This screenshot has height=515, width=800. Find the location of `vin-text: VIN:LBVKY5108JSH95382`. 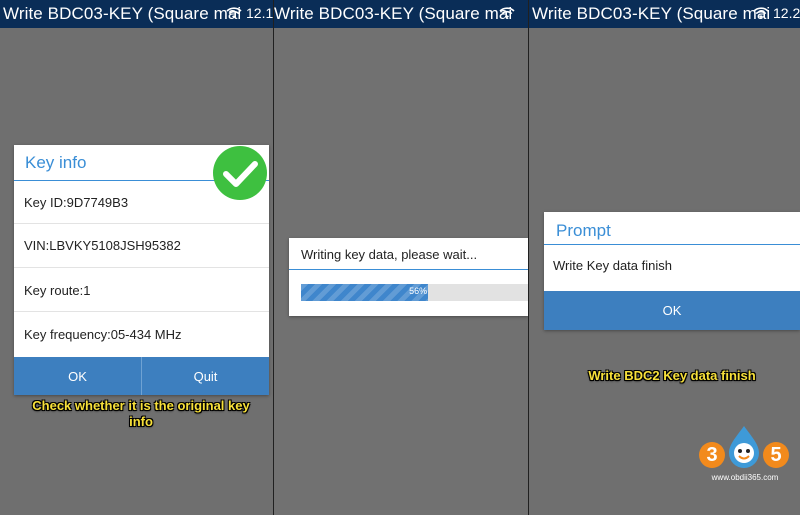

vin-text: VIN:LBVKY5108JSH95382 is located at coordinates (102, 245).